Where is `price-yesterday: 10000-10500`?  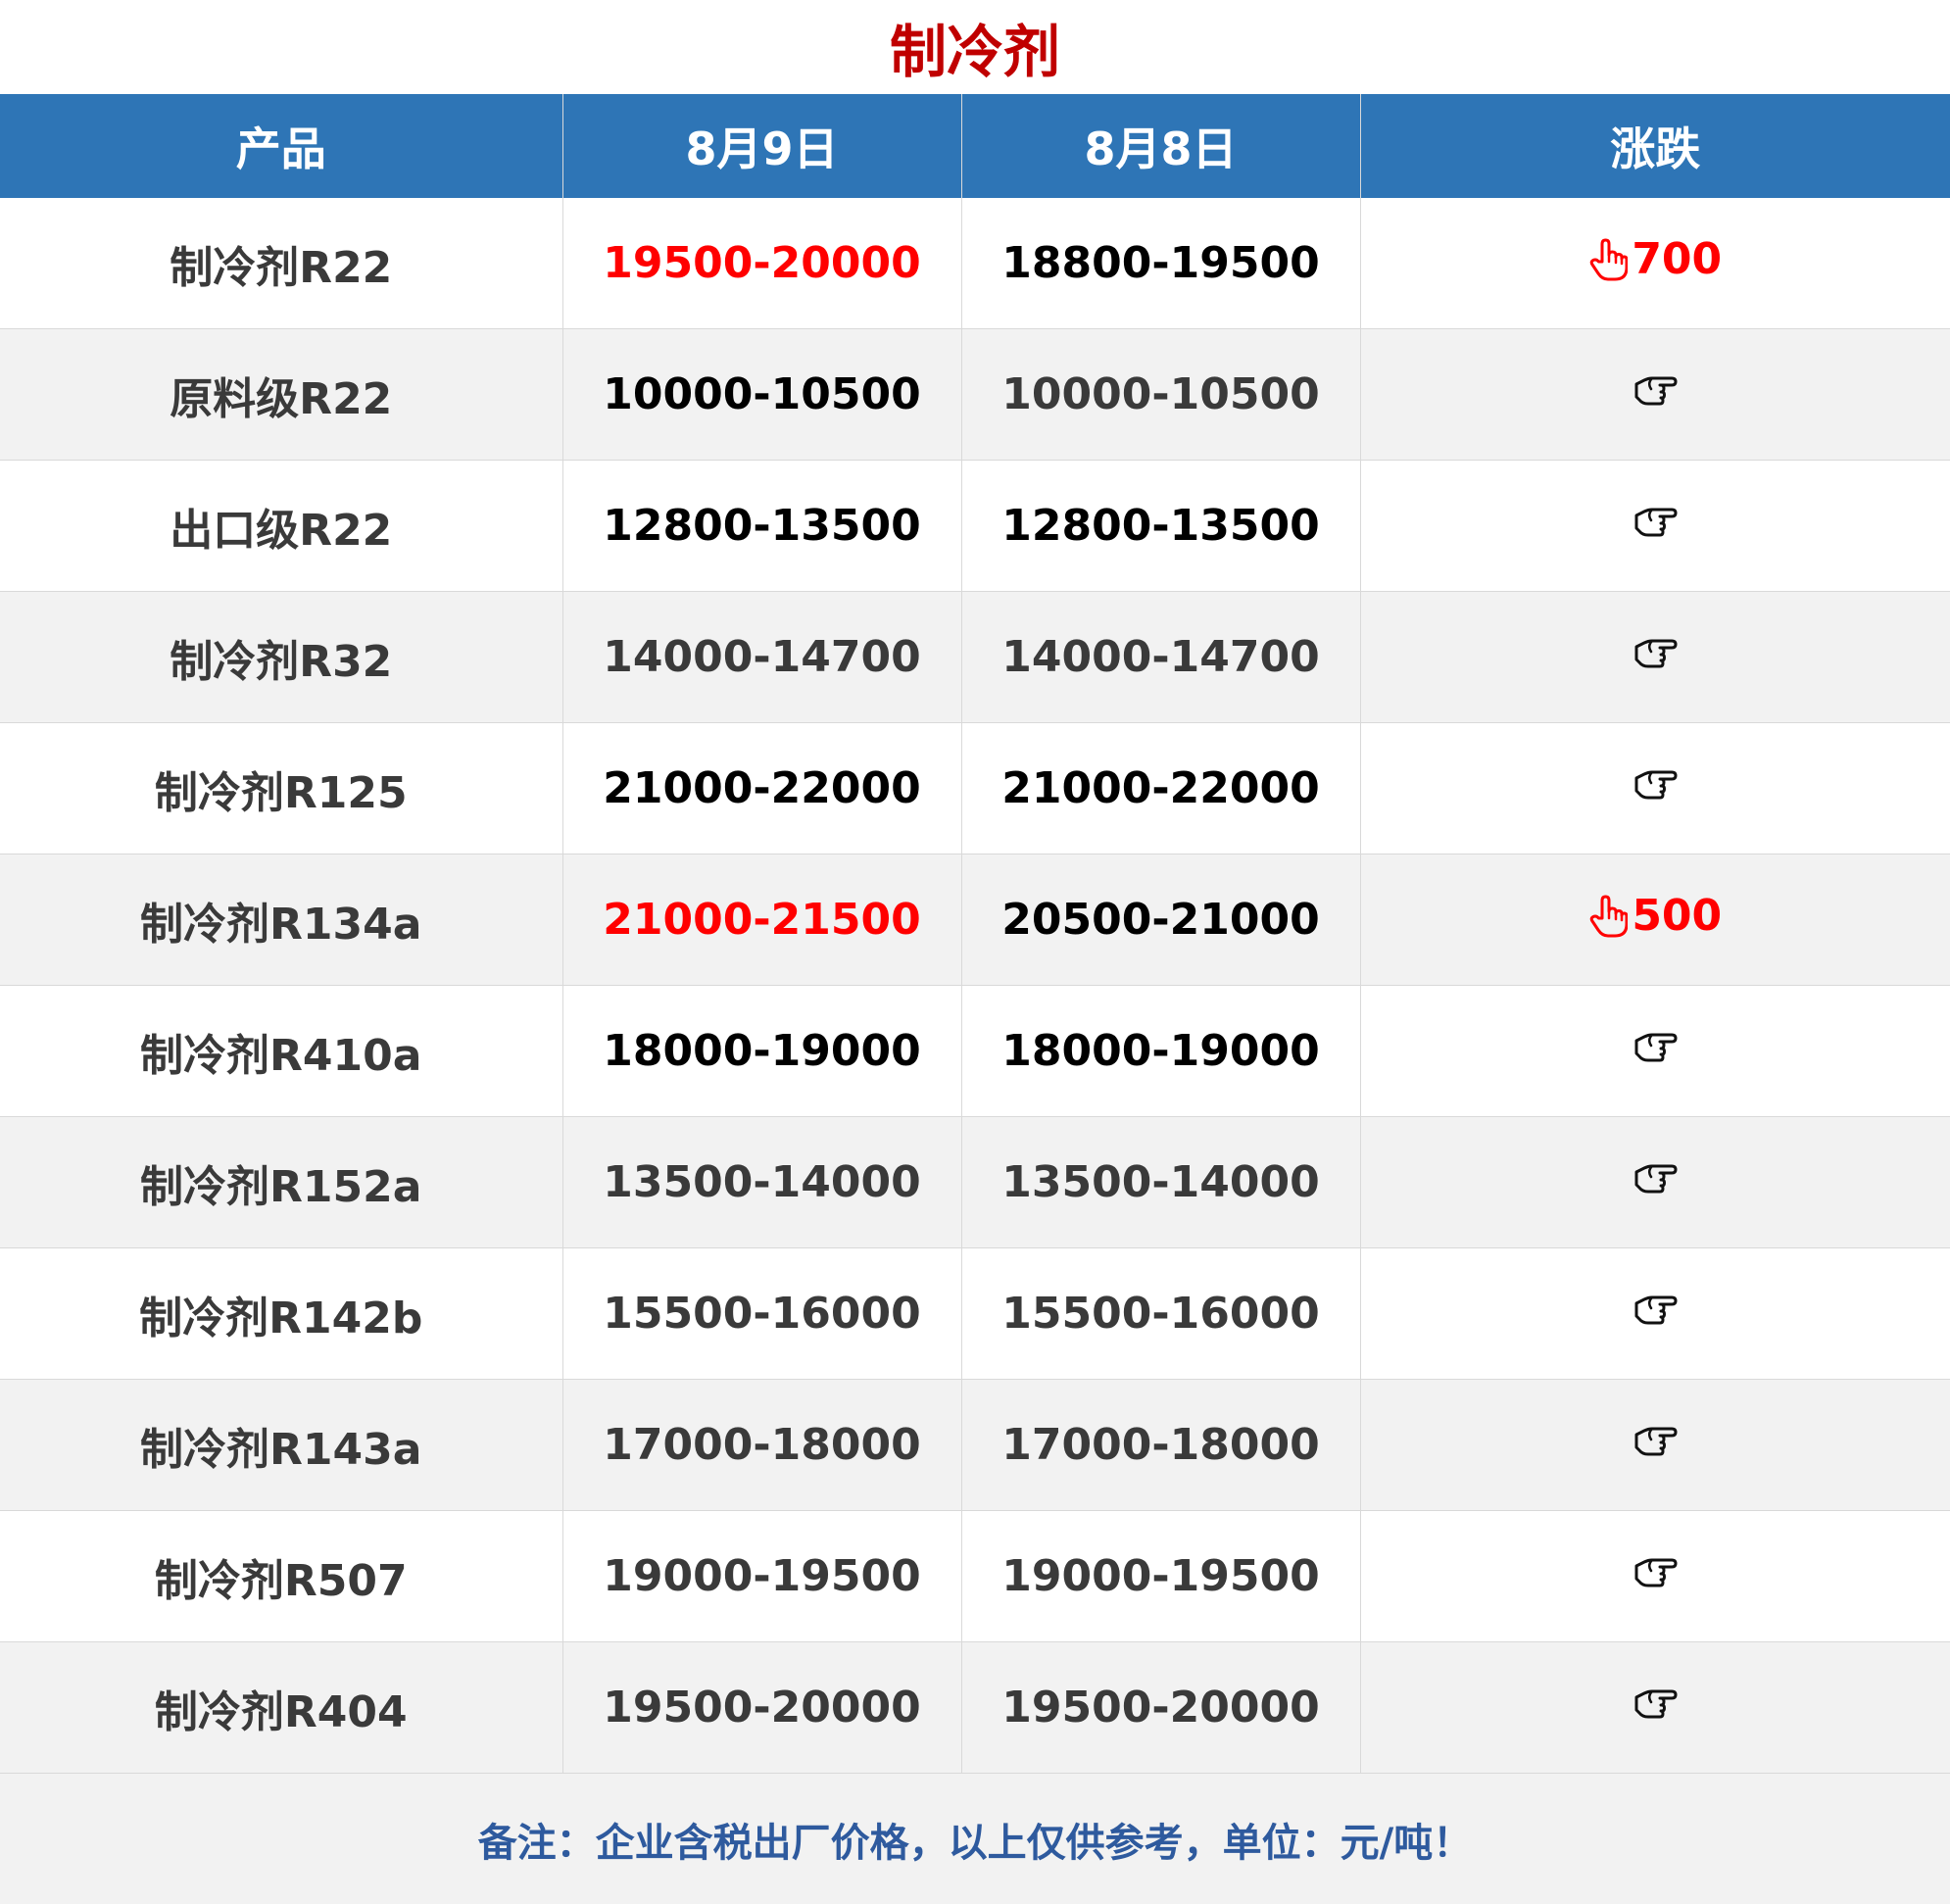
price-yesterday: 10000-10500 is located at coordinates (1160, 395).